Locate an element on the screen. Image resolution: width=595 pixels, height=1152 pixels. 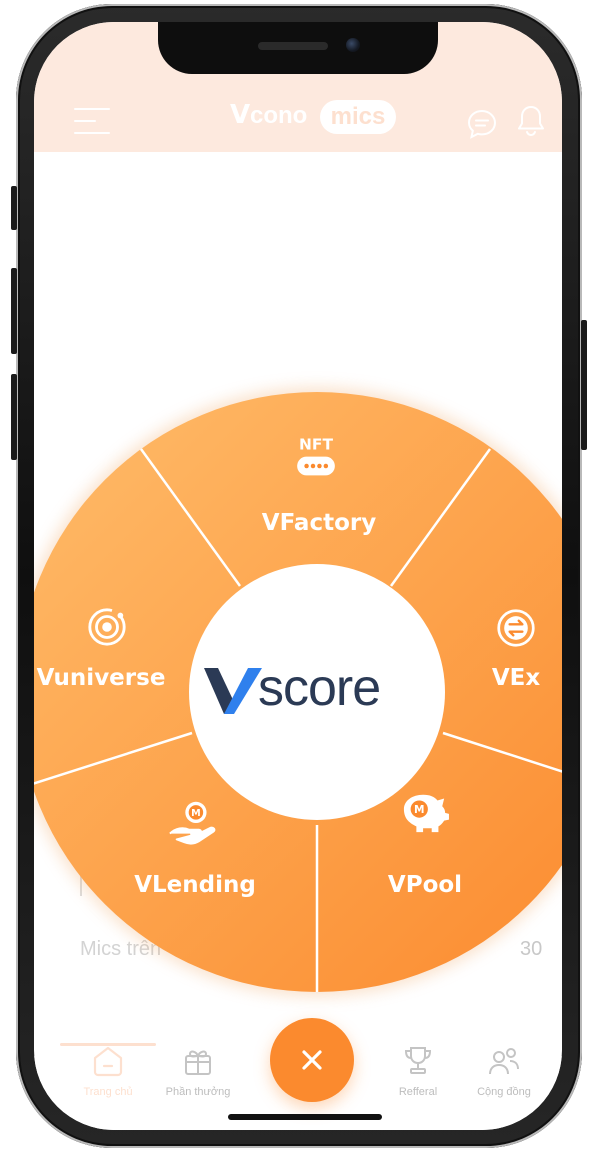
logo-pill: mics is located at coordinates (358, 117).